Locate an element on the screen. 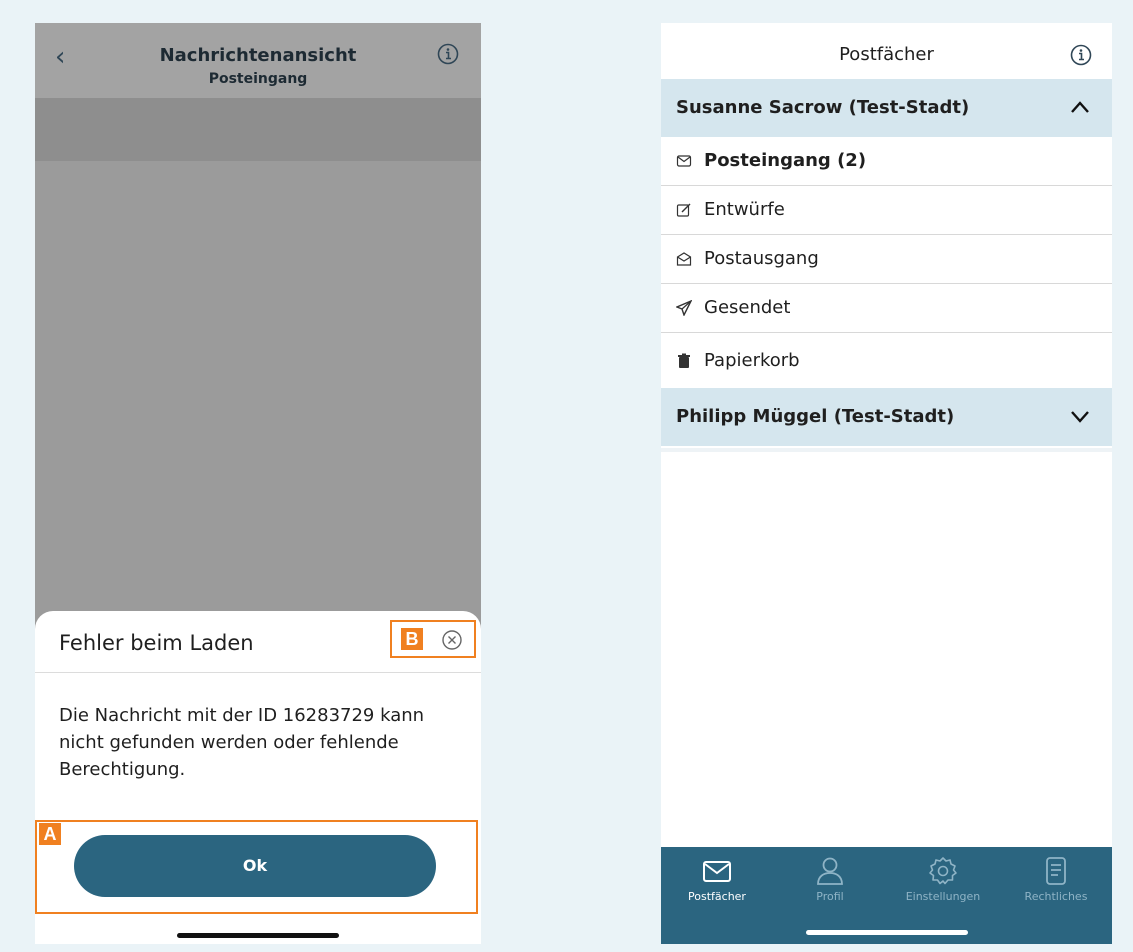 The height and width of the screenshot is (952, 1133). tab-label: Postfächer is located at coordinates (717, 896).